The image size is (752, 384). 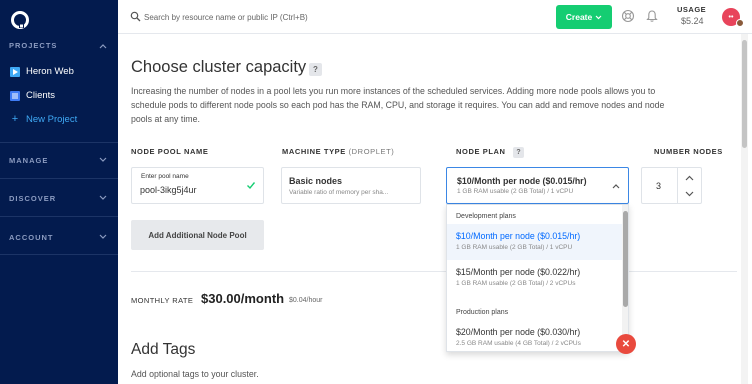 I want to click on option-title: $10/Month per node ($0.015/hr), so click(x=518, y=236).